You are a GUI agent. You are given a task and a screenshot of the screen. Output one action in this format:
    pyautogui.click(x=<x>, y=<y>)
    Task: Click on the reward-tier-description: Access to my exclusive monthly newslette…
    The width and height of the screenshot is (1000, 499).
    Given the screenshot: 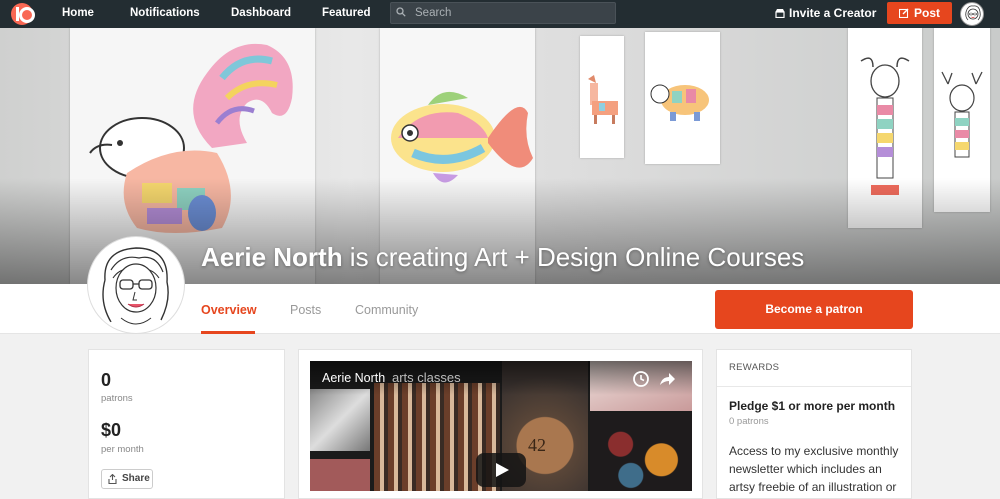 What is the action you would take?
    pyautogui.click(x=814, y=469)
    